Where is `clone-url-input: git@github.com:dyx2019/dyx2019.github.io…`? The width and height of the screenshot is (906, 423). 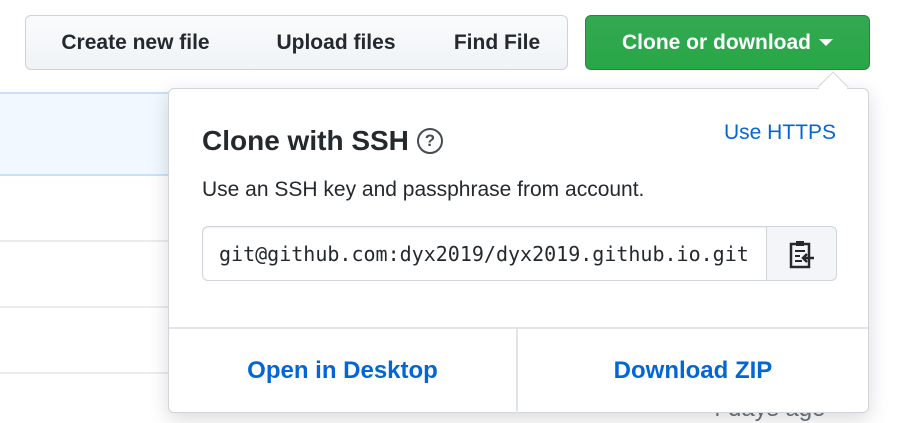 clone-url-input: git@github.com:dyx2019/dyx2019.github.io… is located at coordinates (485, 253).